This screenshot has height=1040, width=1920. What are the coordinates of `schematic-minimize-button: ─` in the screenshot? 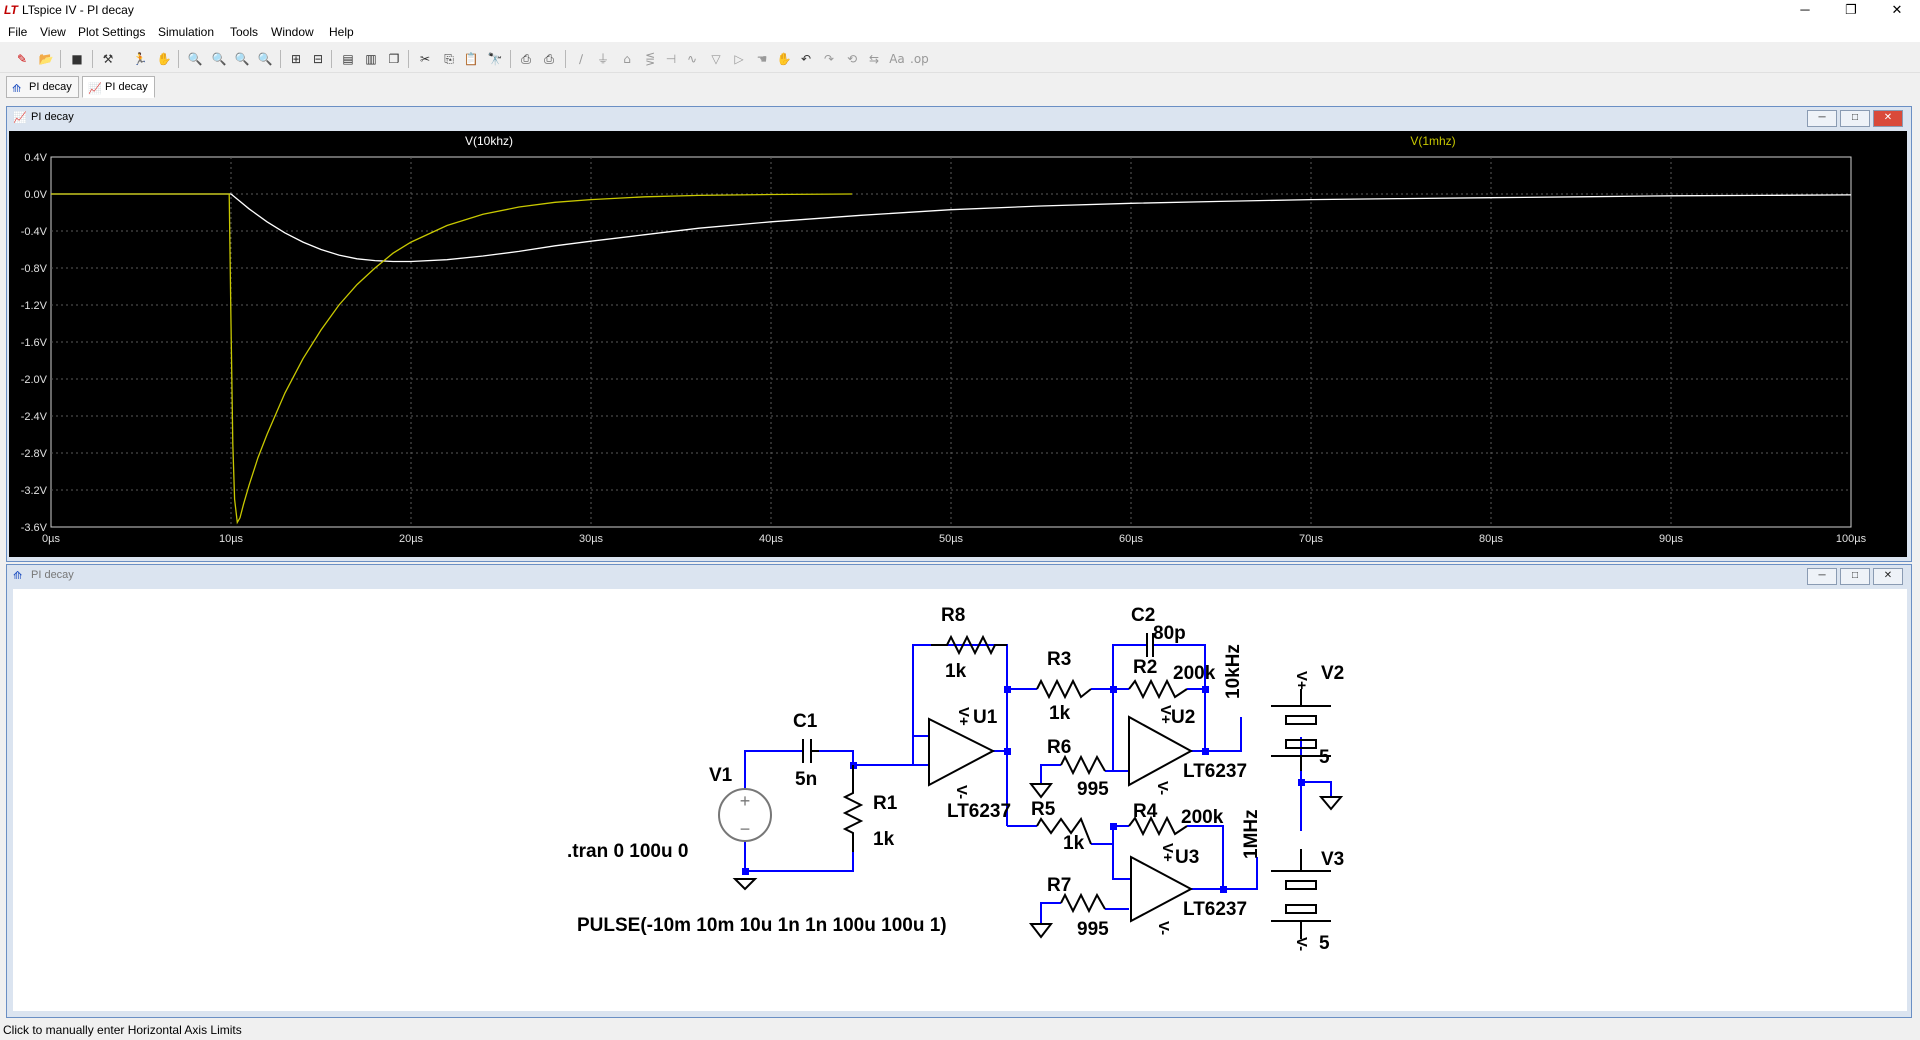 It's located at (1822, 576).